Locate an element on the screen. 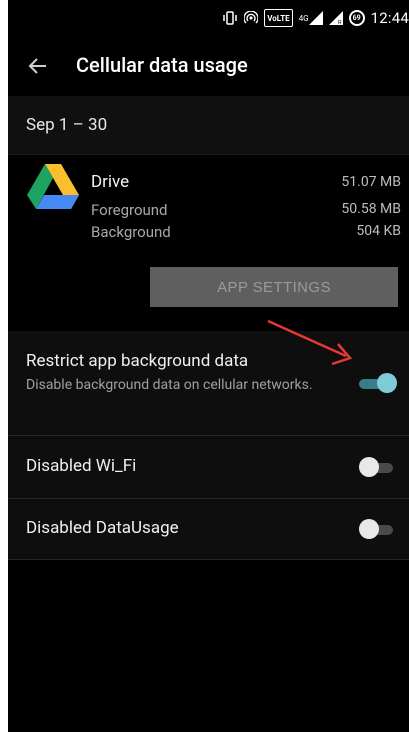 This screenshot has height=732, width=409. restrict-background-data-toggle is located at coordinates (378, 383).